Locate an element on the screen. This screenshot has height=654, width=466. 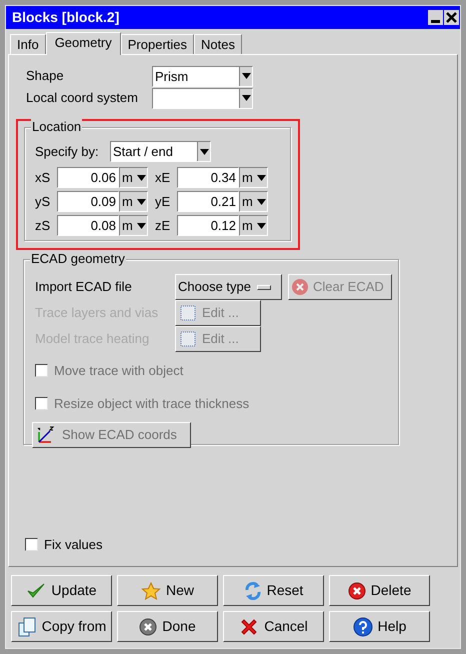
coord-field: 0.34 is located at coordinates (208, 177).